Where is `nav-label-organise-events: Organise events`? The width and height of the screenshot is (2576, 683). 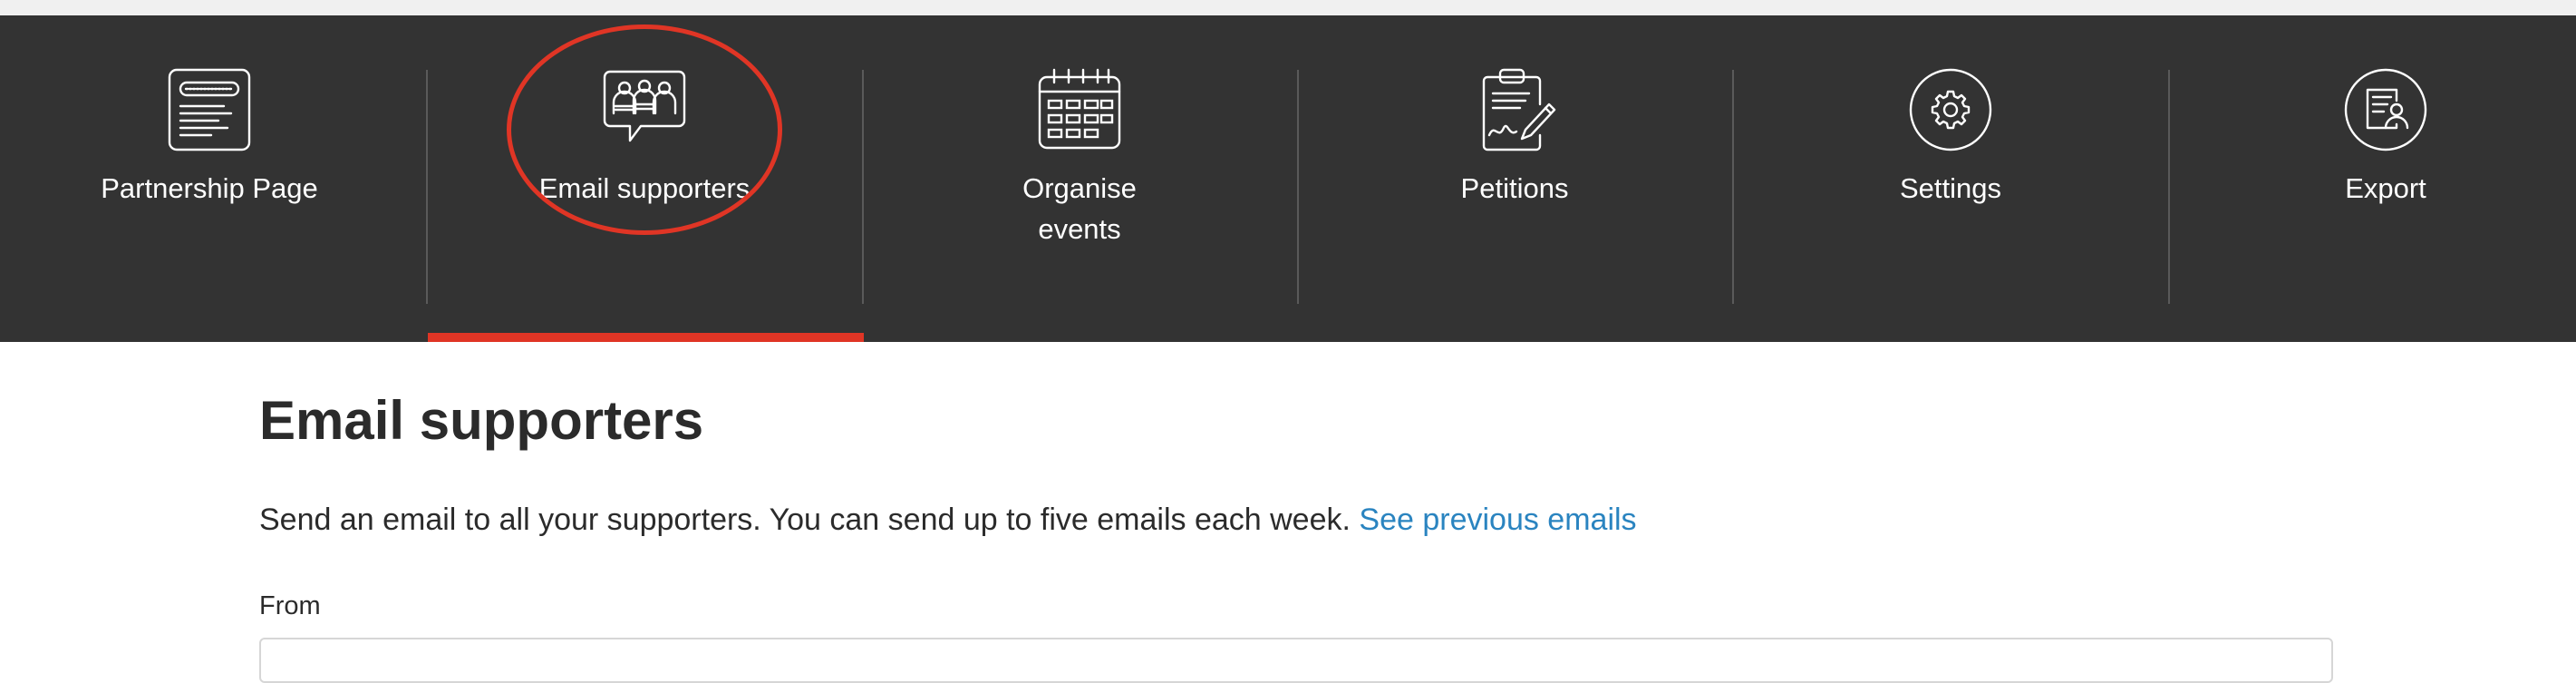 nav-label-organise-events: Organise events is located at coordinates (1079, 208).